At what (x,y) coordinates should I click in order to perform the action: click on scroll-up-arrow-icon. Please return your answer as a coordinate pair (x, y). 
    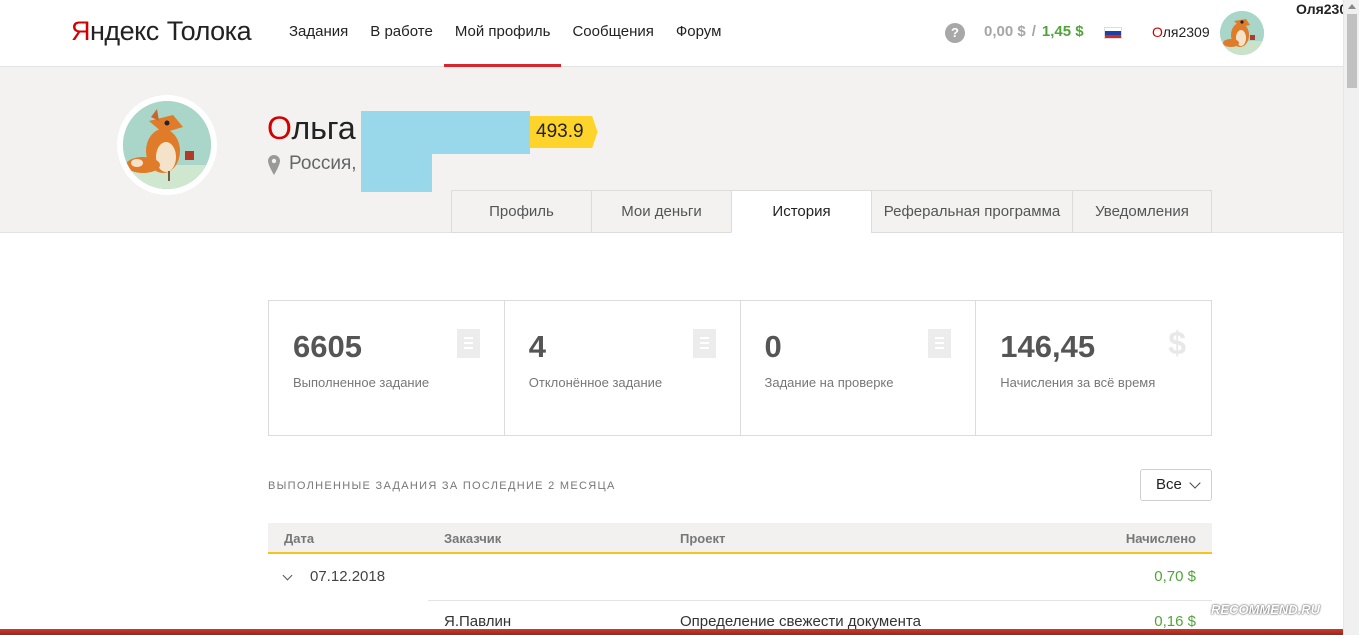
    Looking at the image, I should click on (1352, 6).